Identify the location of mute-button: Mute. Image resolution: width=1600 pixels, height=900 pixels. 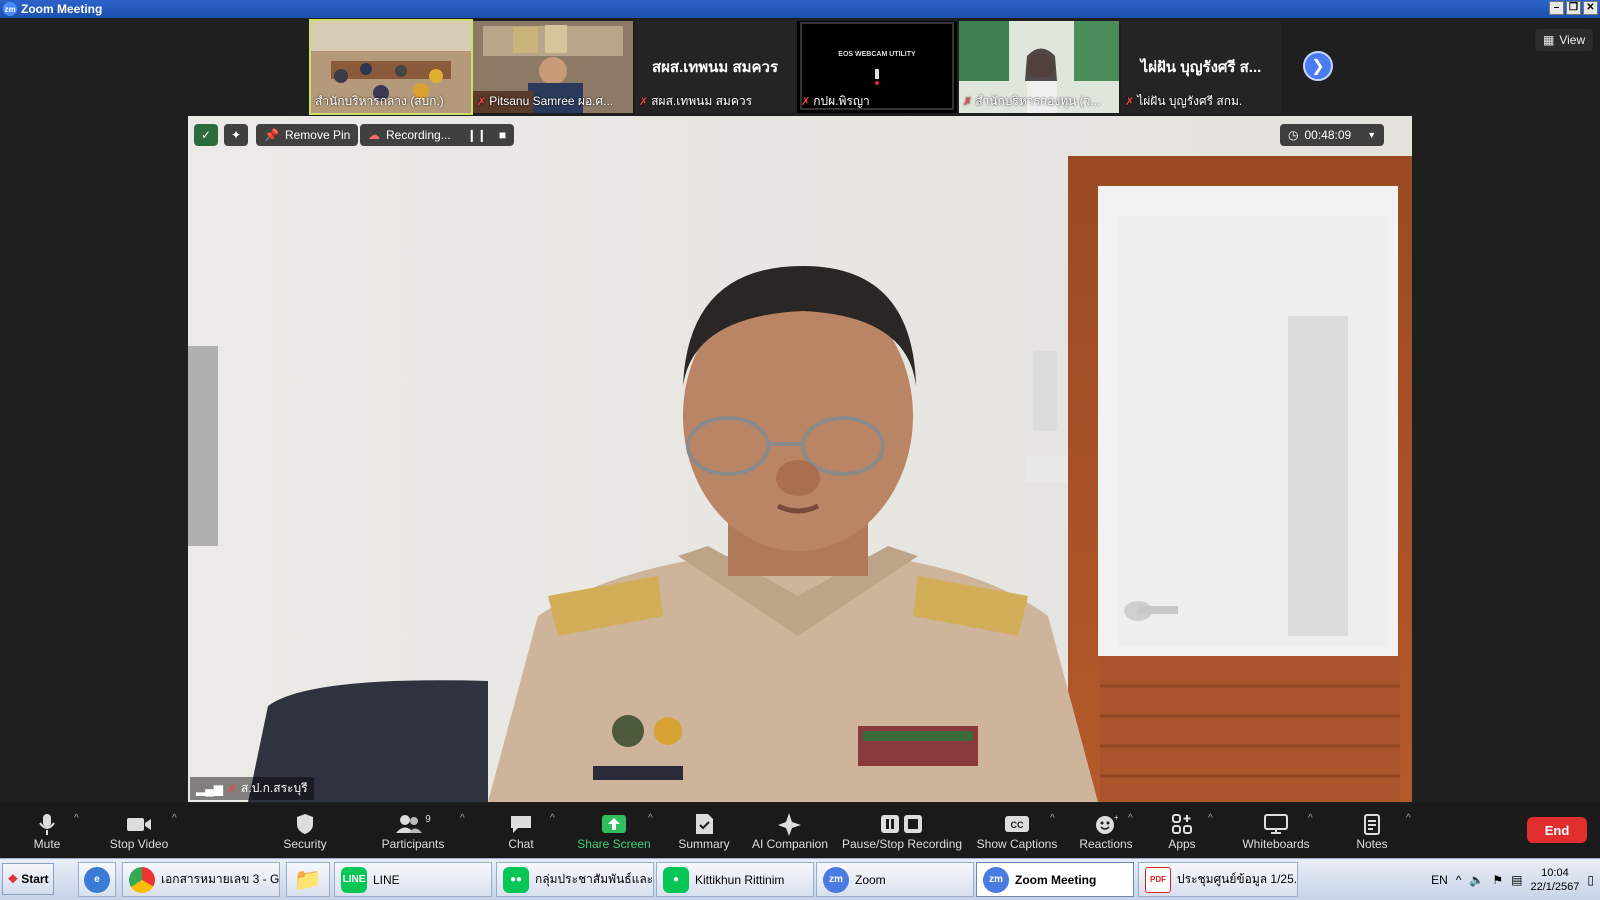
(47, 830).